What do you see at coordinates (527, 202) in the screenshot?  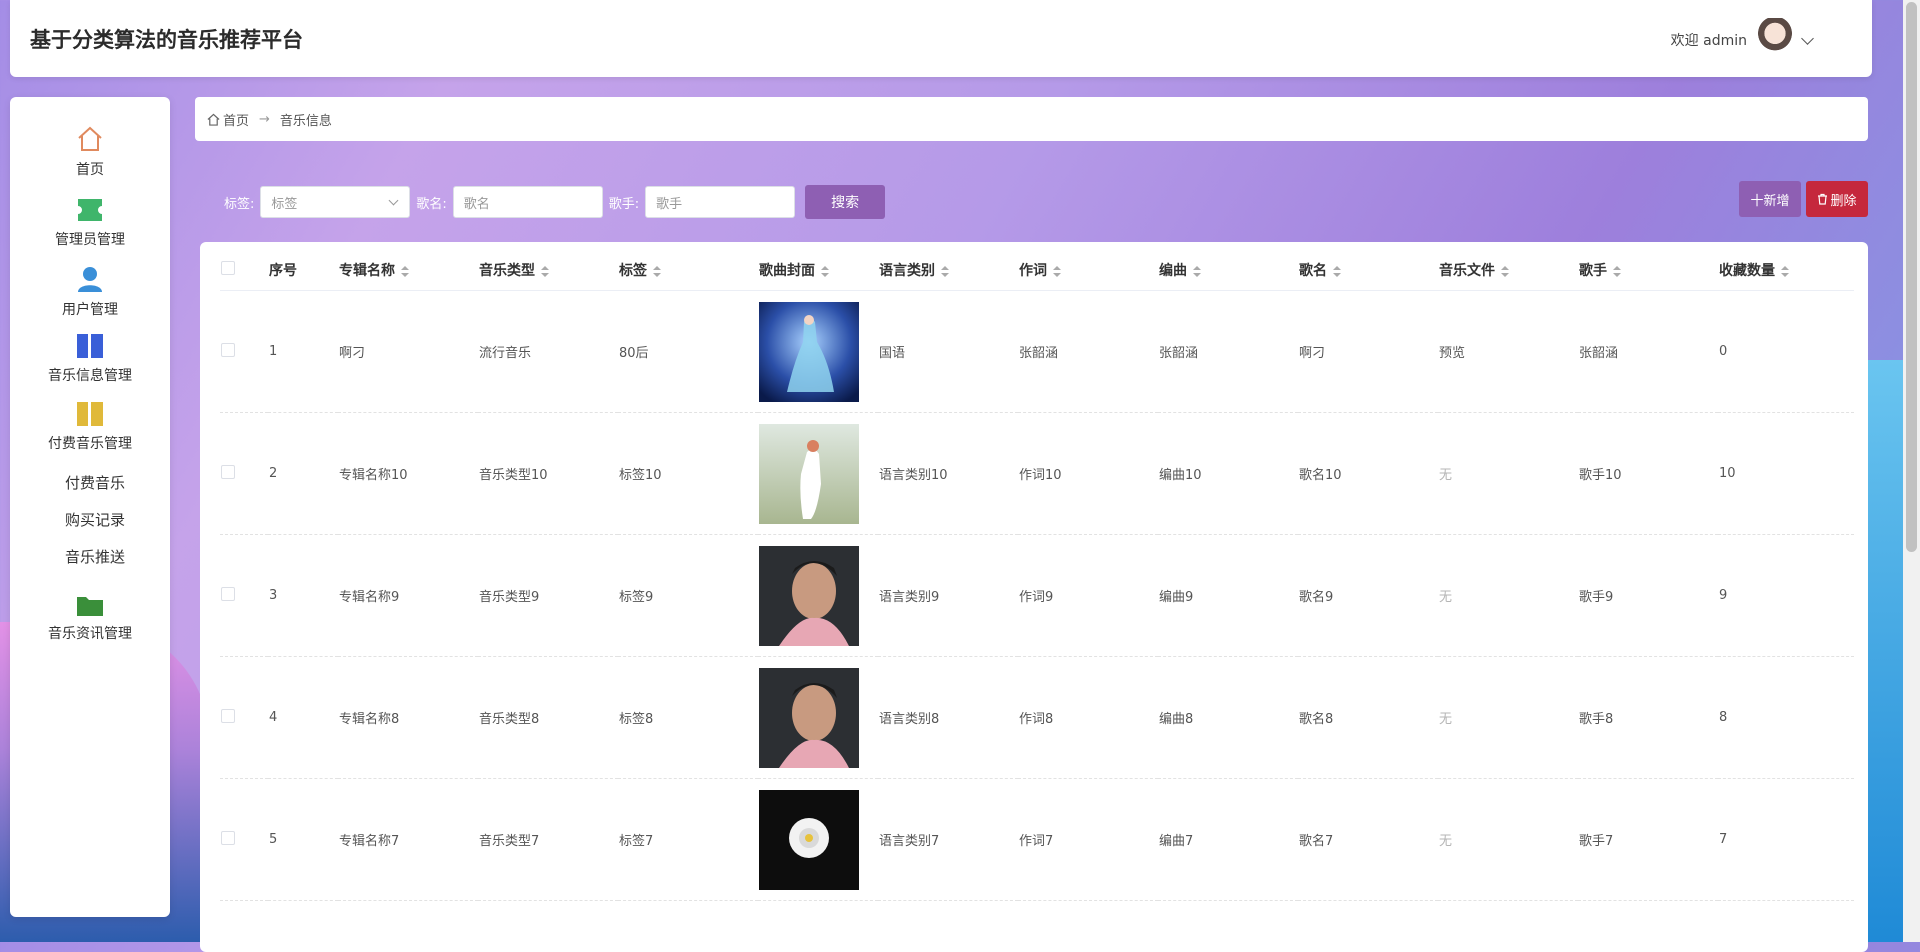 I see `song-input: 歌名` at bounding box center [527, 202].